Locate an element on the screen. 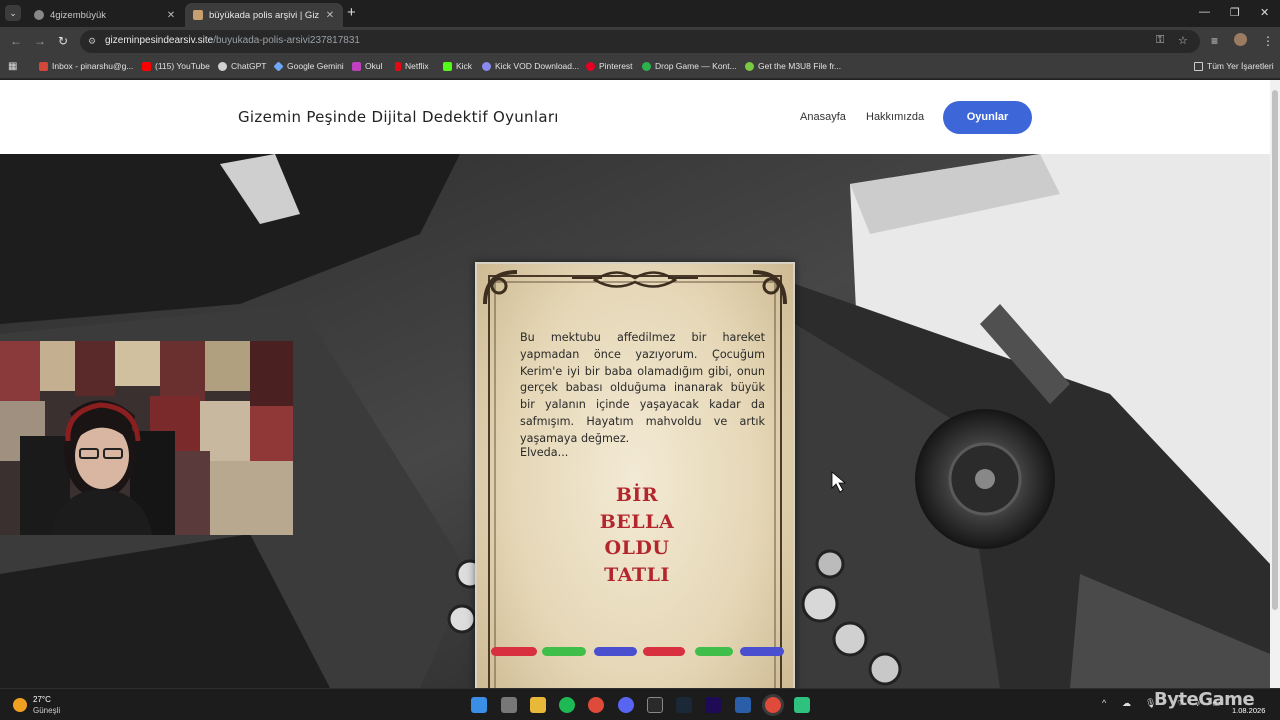 The height and width of the screenshot is (720, 1280). tray-chevron-icon: ^ is located at coordinates (1104, 703).